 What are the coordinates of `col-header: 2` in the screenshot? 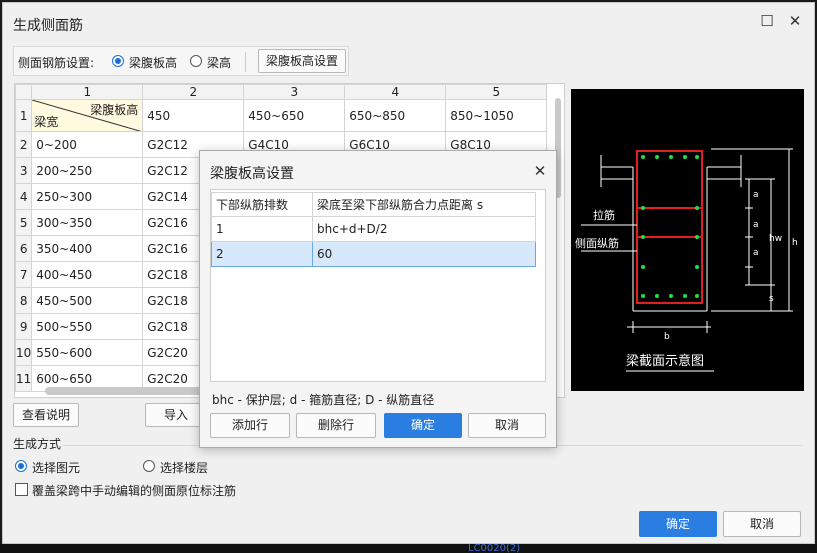 It's located at (193, 92).